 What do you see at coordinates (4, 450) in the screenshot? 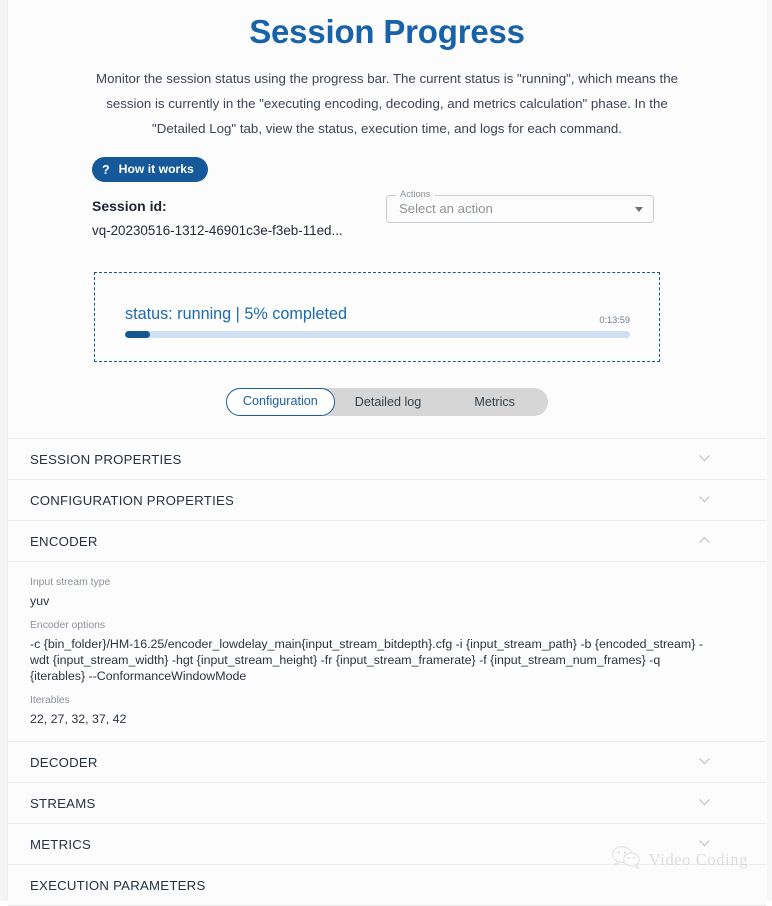
I see `left-margin-strip` at bounding box center [4, 450].